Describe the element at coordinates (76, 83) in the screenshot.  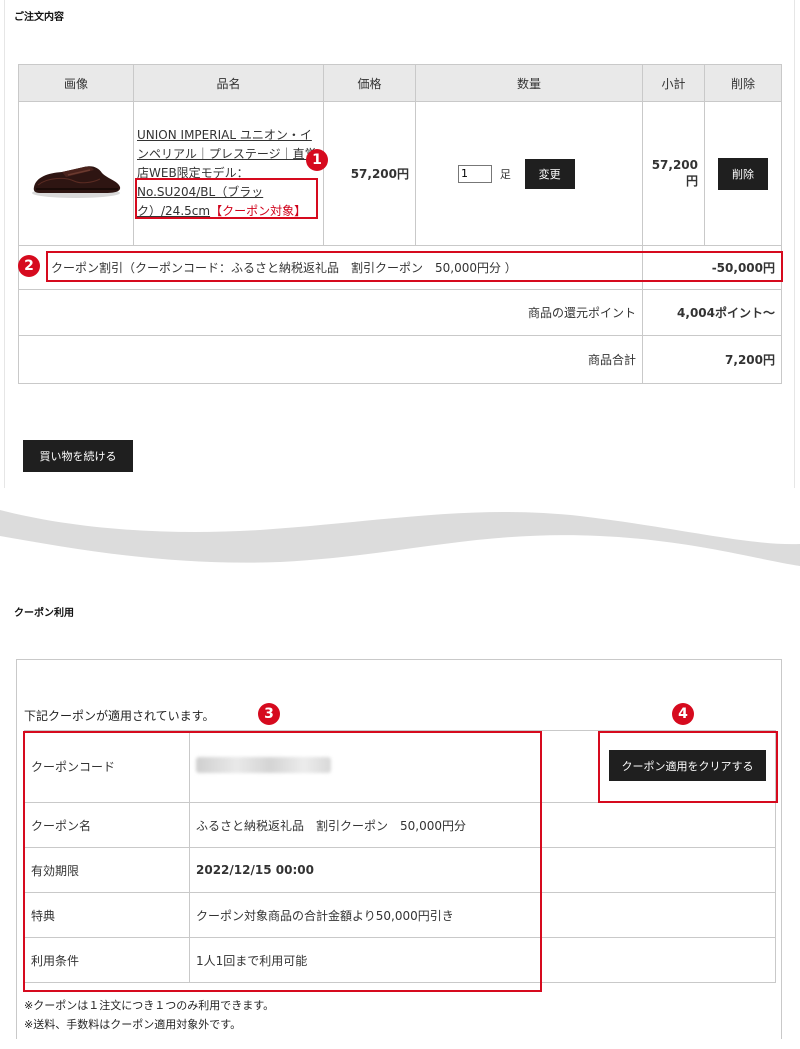
I see `header-image: 画像` at that location.